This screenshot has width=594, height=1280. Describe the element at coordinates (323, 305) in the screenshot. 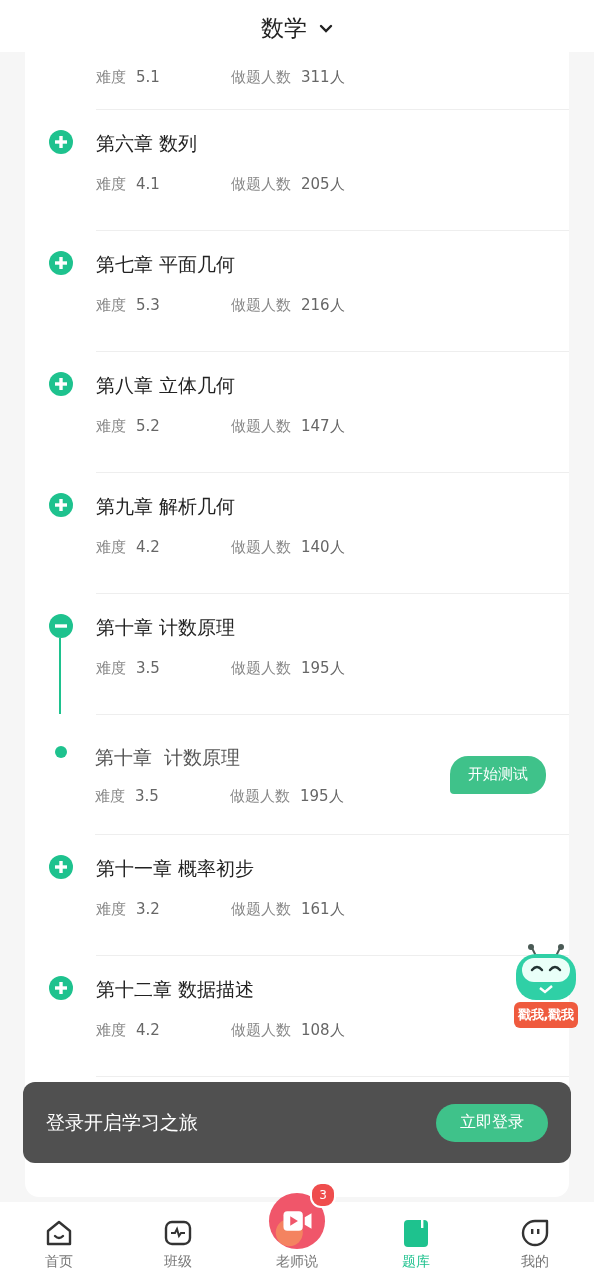

I see `attempts-count: 216人` at that location.